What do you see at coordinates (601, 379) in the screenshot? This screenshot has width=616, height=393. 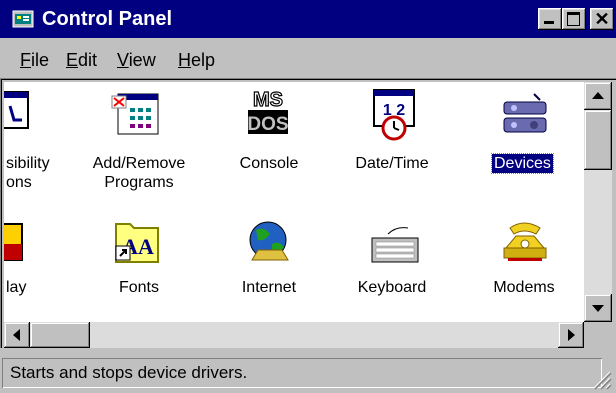 I see `resize-grip-icon` at bounding box center [601, 379].